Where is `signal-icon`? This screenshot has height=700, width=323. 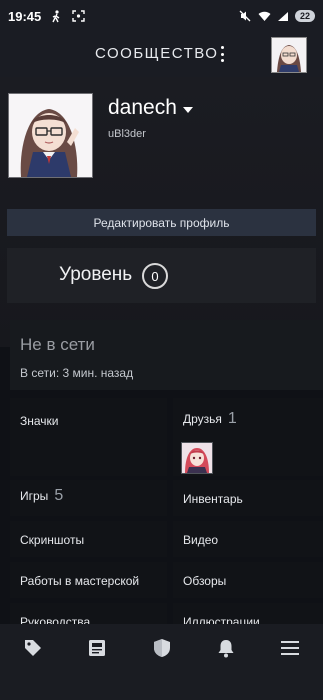 signal-icon is located at coordinates (283, 16).